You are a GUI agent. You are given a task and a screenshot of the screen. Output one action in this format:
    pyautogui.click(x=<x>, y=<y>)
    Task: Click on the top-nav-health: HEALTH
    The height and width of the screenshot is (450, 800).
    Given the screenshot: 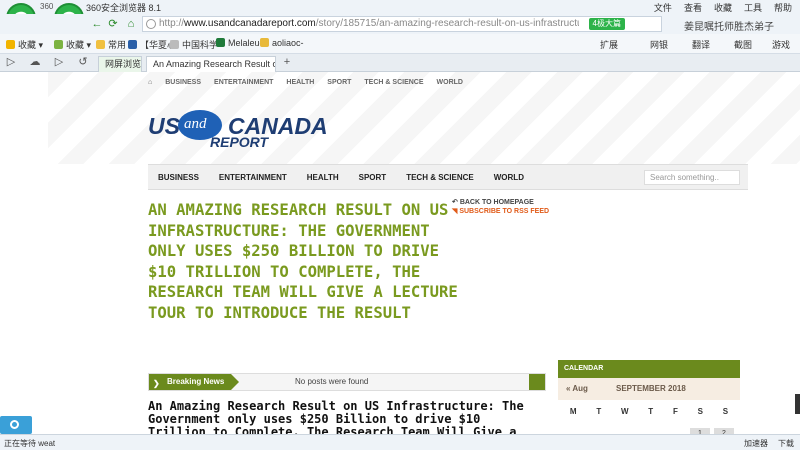 What is the action you would take?
    pyautogui.click(x=300, y=82)
    